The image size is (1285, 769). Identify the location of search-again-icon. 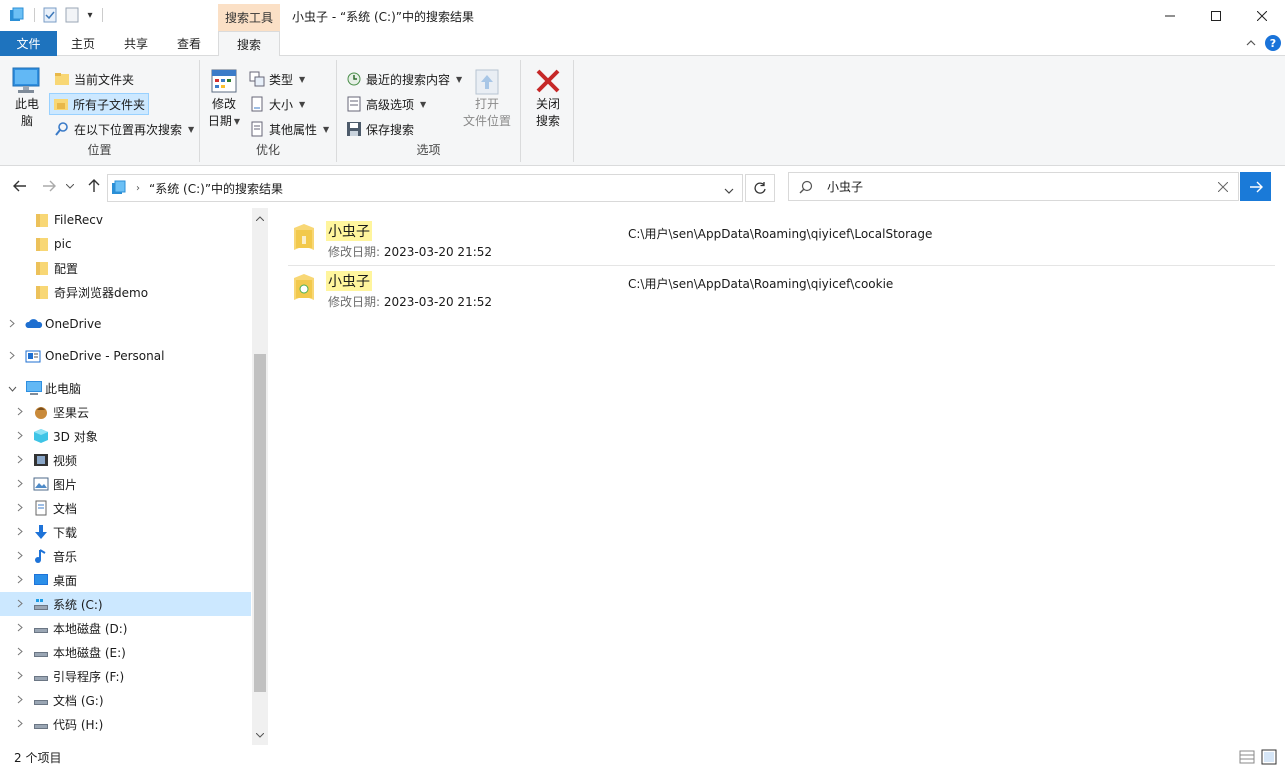
(61, 129).